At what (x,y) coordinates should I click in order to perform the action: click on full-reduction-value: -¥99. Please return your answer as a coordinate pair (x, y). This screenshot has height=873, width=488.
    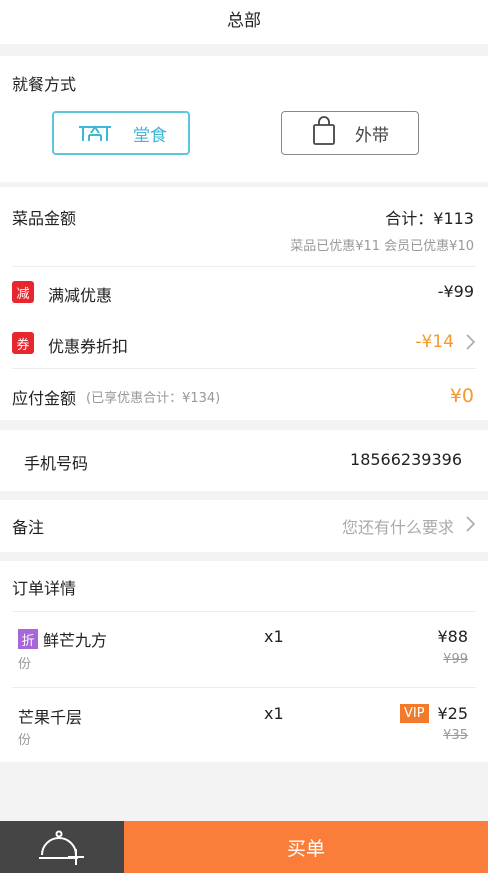
    Looking at the image, I should click on (455, 291).